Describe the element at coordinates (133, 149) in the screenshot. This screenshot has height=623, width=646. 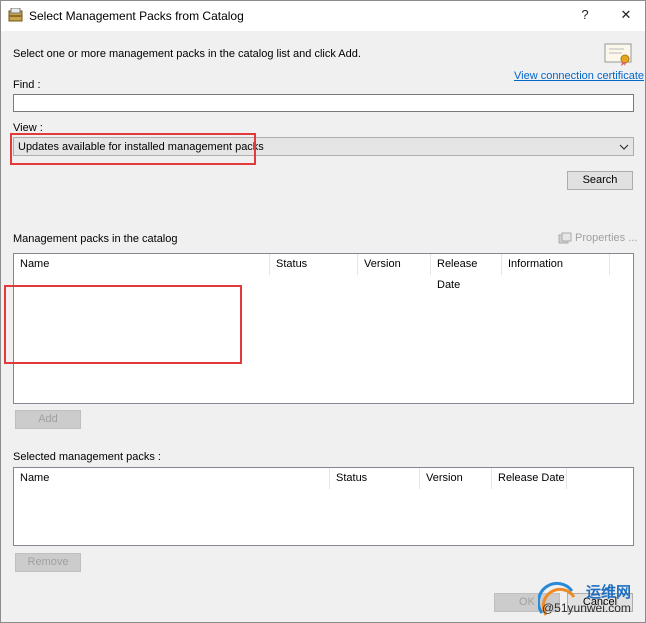
I see `highlight-view-annotation` at that location.